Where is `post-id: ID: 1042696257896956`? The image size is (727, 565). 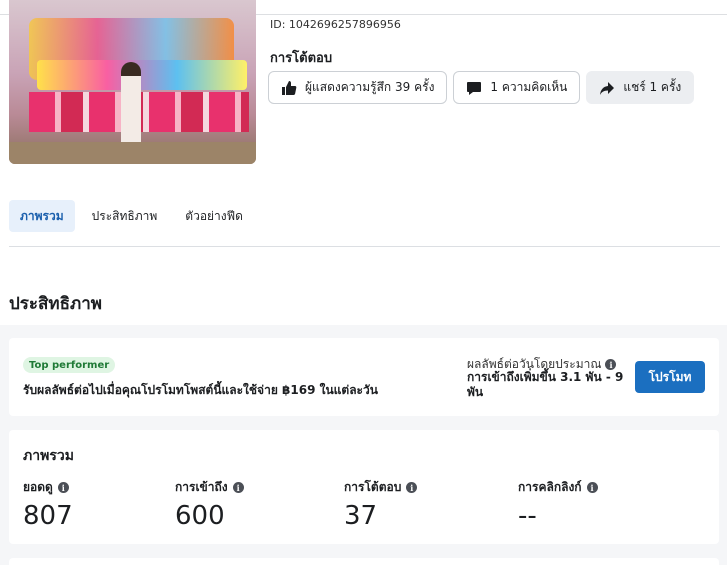 post-id: ID: 1042696257896956 is located at coordinates (335, 24).